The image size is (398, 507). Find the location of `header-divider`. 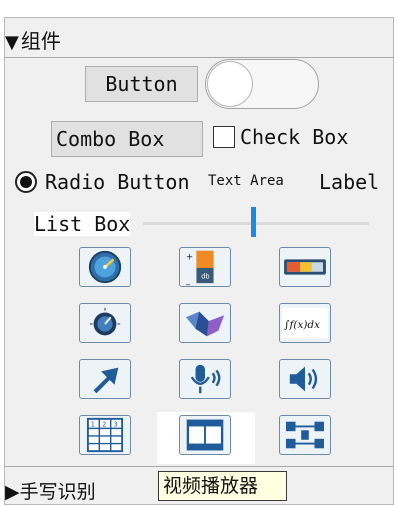

header-divider is located at coordinates (199, 57).